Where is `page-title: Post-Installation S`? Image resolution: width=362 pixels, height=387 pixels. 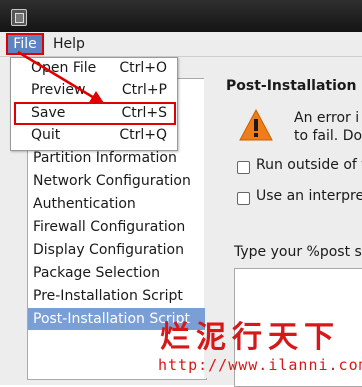 page-title: Post-Installation S is located at coordinates (294, 86).